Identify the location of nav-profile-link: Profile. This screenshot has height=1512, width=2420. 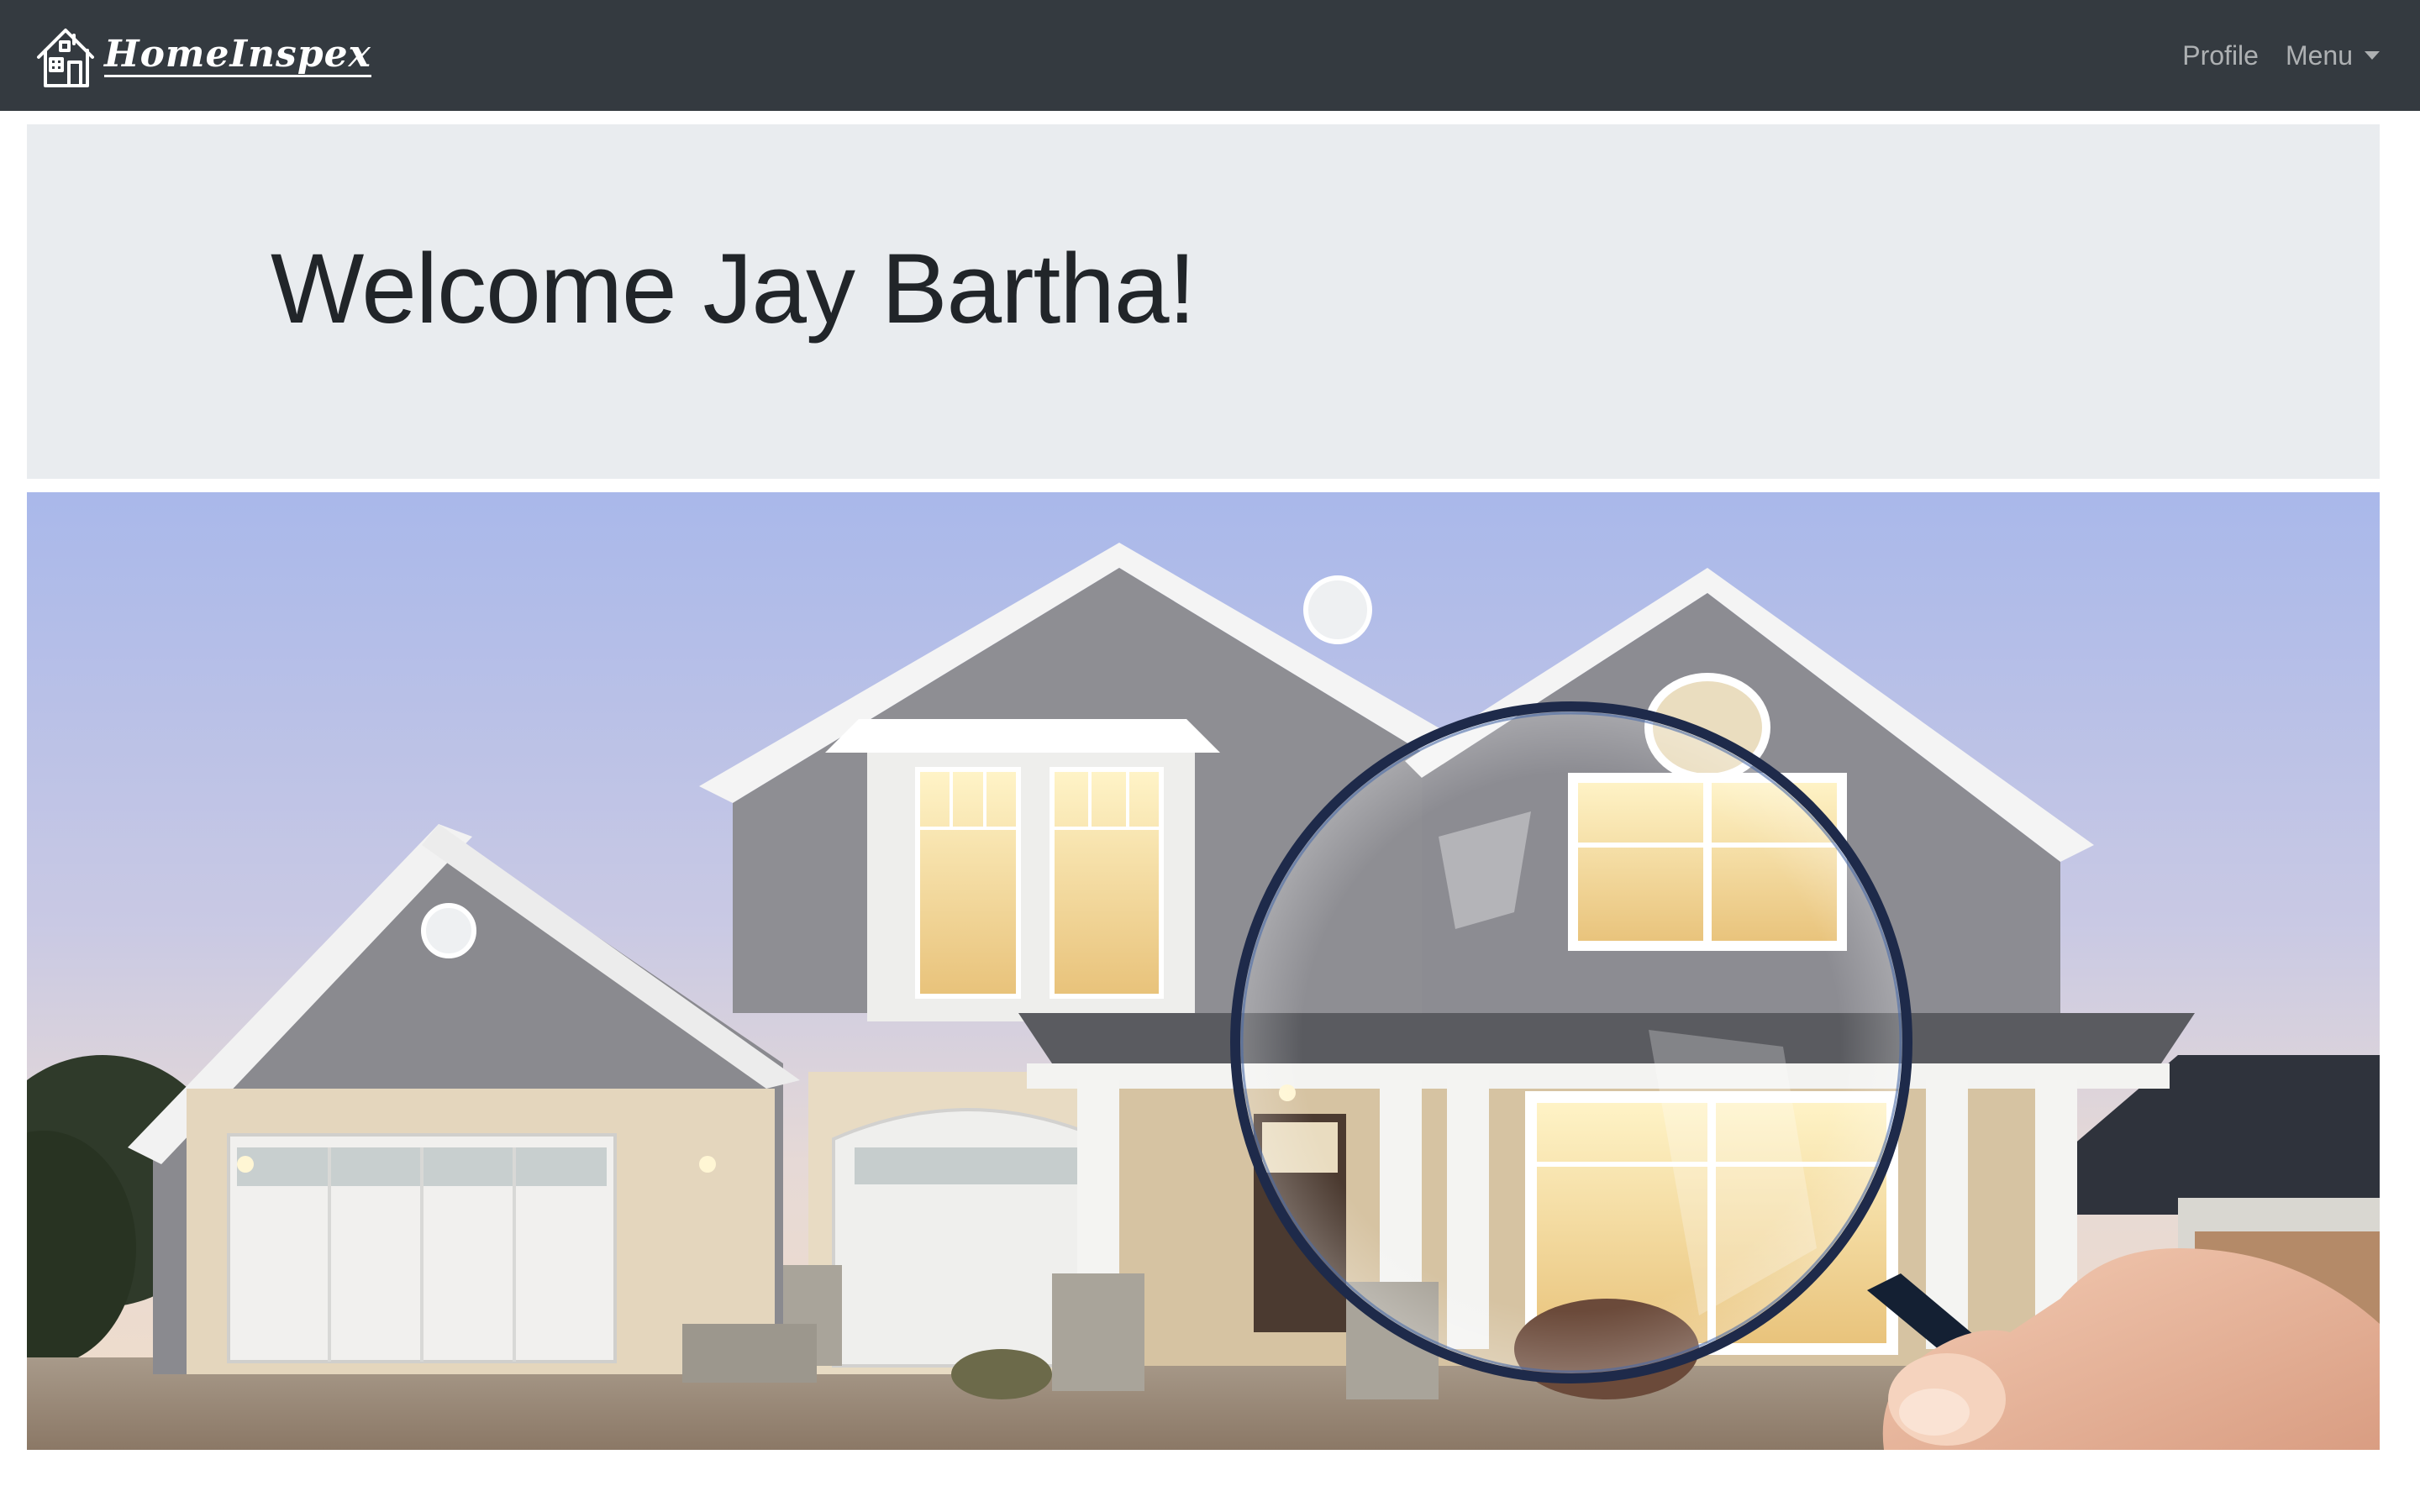
(2220, 55).